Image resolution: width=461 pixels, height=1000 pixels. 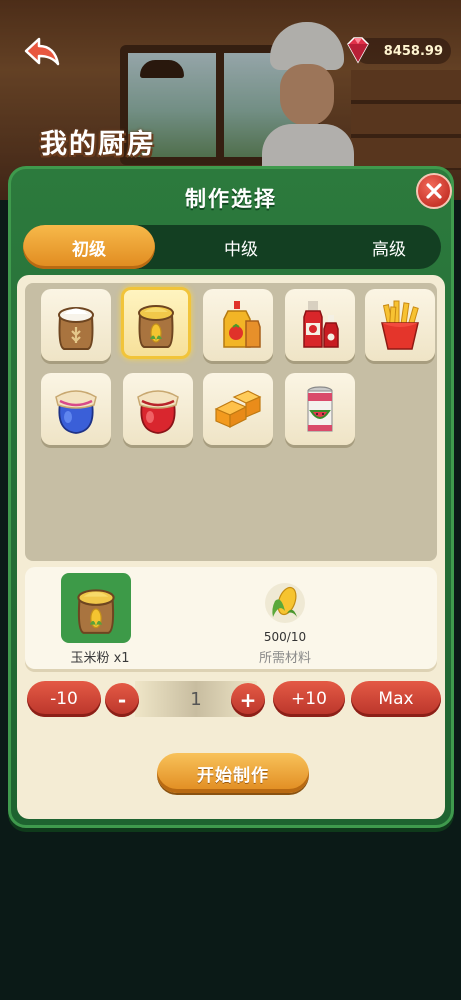 I want to click on flour-sack-icon, so click(x=76, y=328).